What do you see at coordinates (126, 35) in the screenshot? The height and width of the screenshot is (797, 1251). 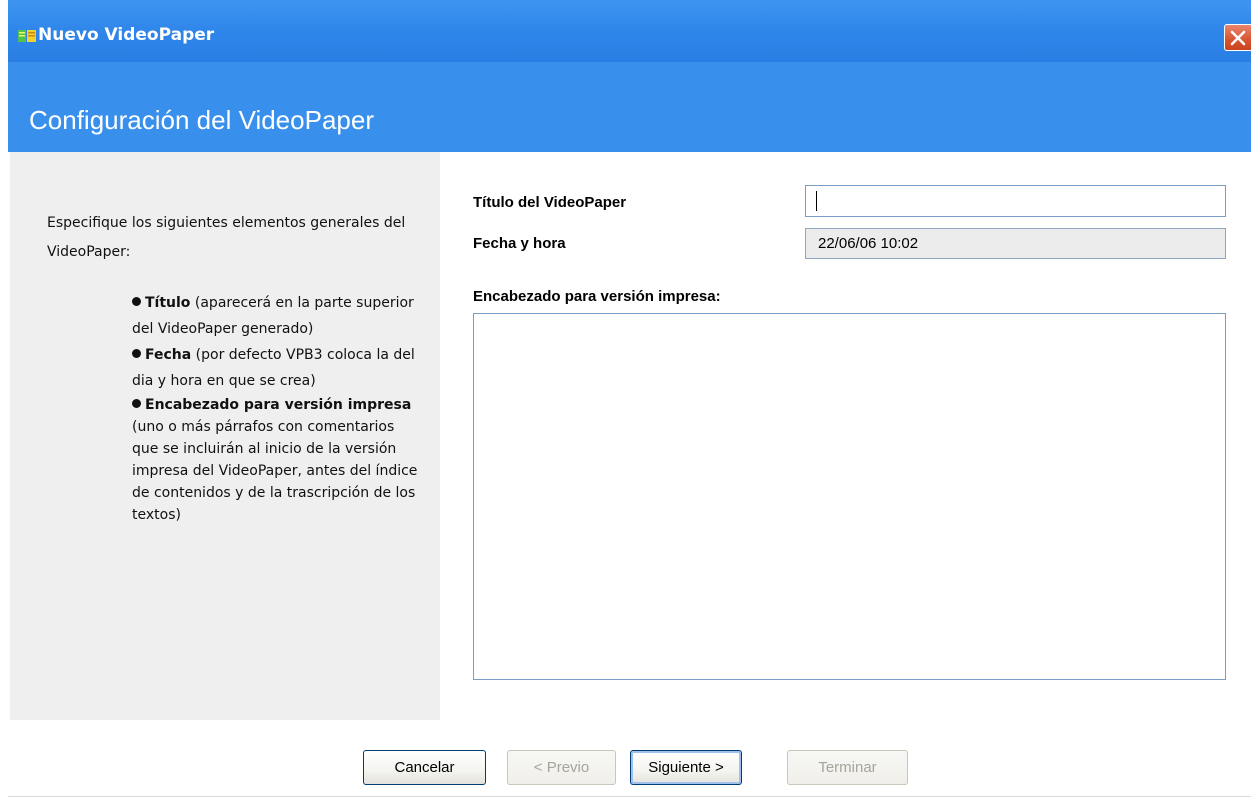 I see `window-title: Nuevo VideoPaper` at bounding box center [126, 35].